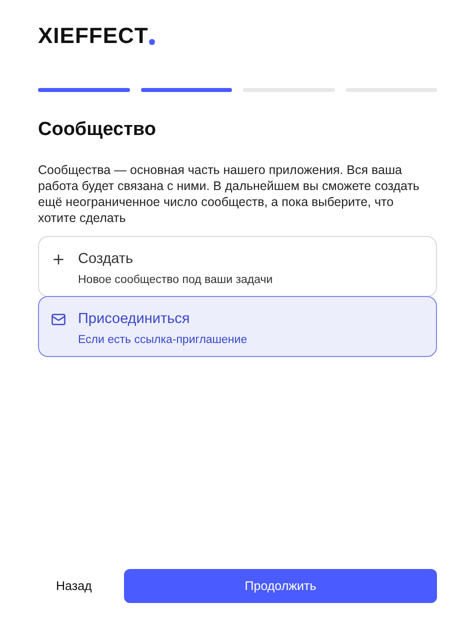 The width and height of the screenshot is (475, 623). Describe the element at coordinates (97, 130) in the screenshot. I see `heading: Сообщество` at that location.